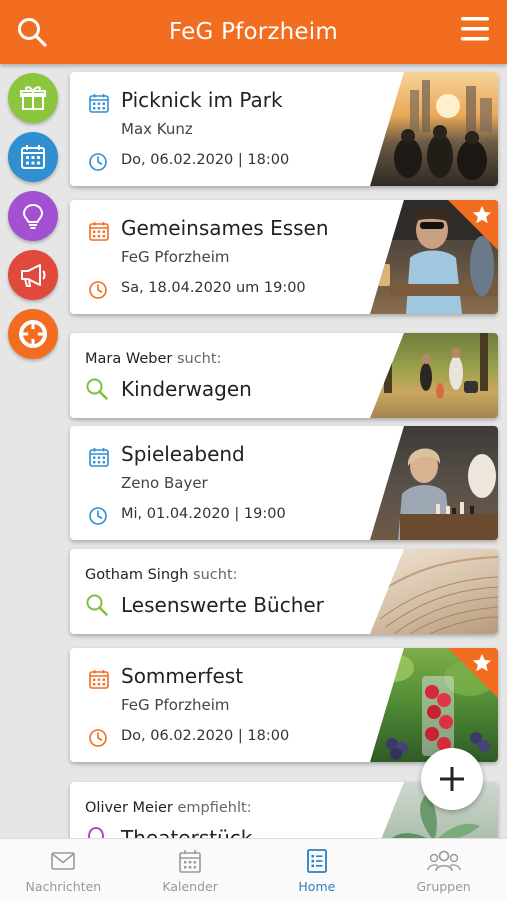  I want to click on gift-action-button, so click(33, 98).